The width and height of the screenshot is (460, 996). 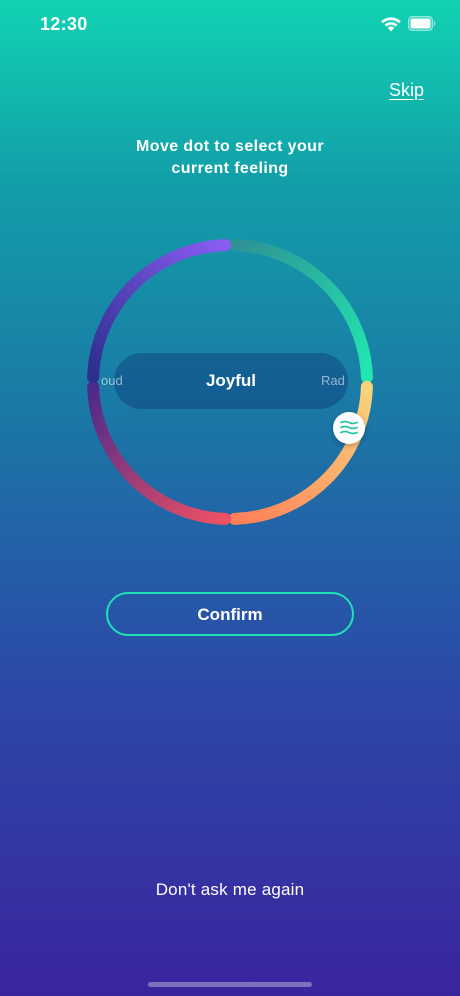 What do you see at coordinates (230, 984) in the screenshot?
I see `home-indicator` at bounding box center [230, 984].